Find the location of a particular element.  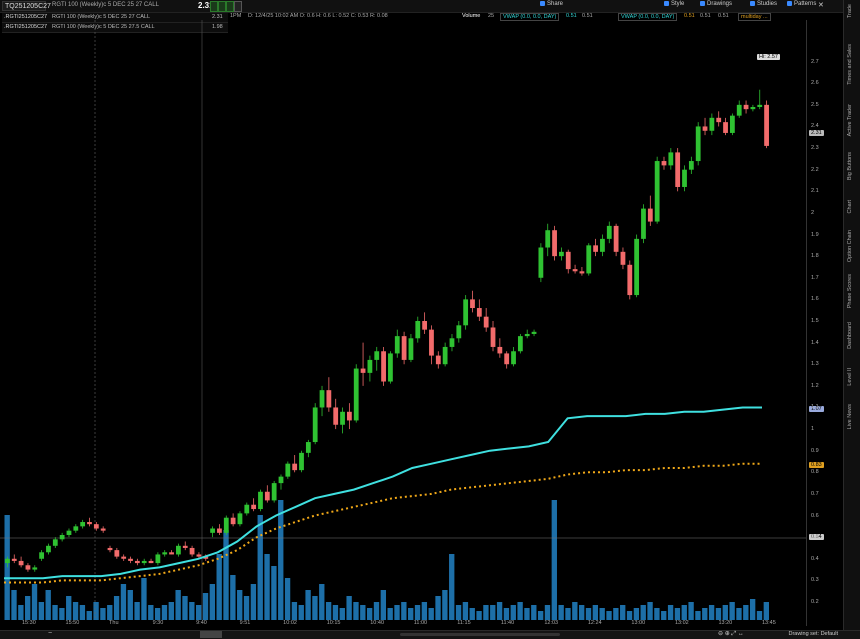

price-tick-label: 2.1 is located at coordinates (815, 191).